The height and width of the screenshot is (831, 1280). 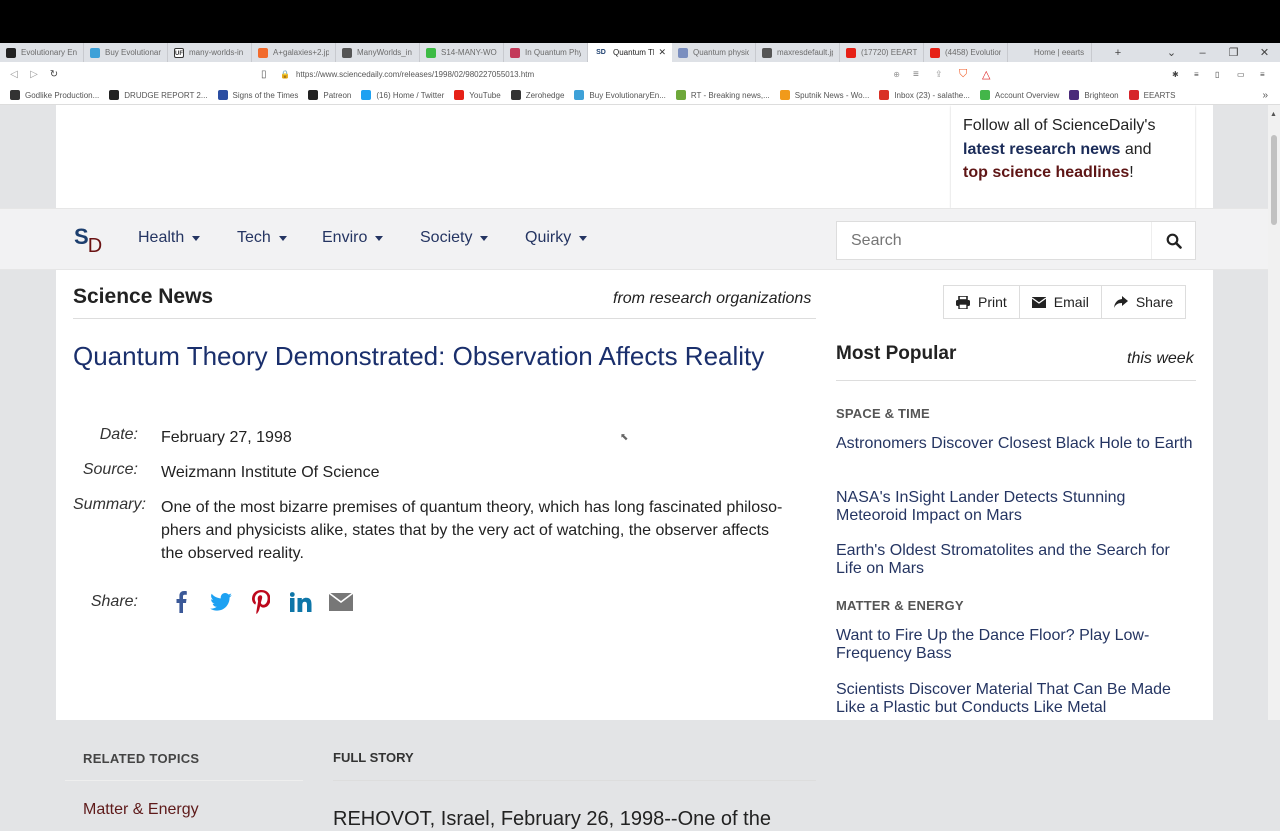 What do you see at coordinates (341, 602) in the screenshot?
I see `email-share-icon` at bounding box center [341, 602].